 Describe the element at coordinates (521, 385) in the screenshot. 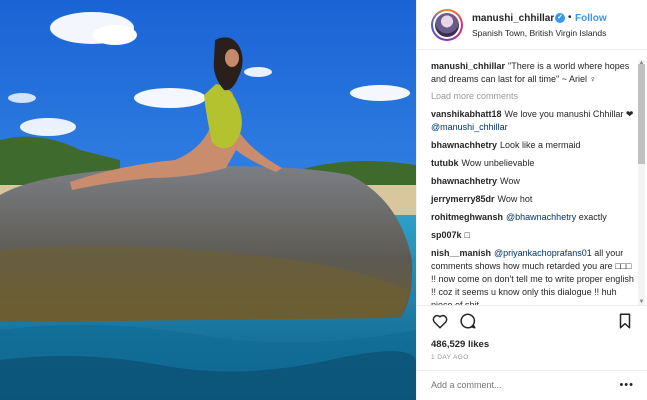

I see `add-comment-input` at that location.